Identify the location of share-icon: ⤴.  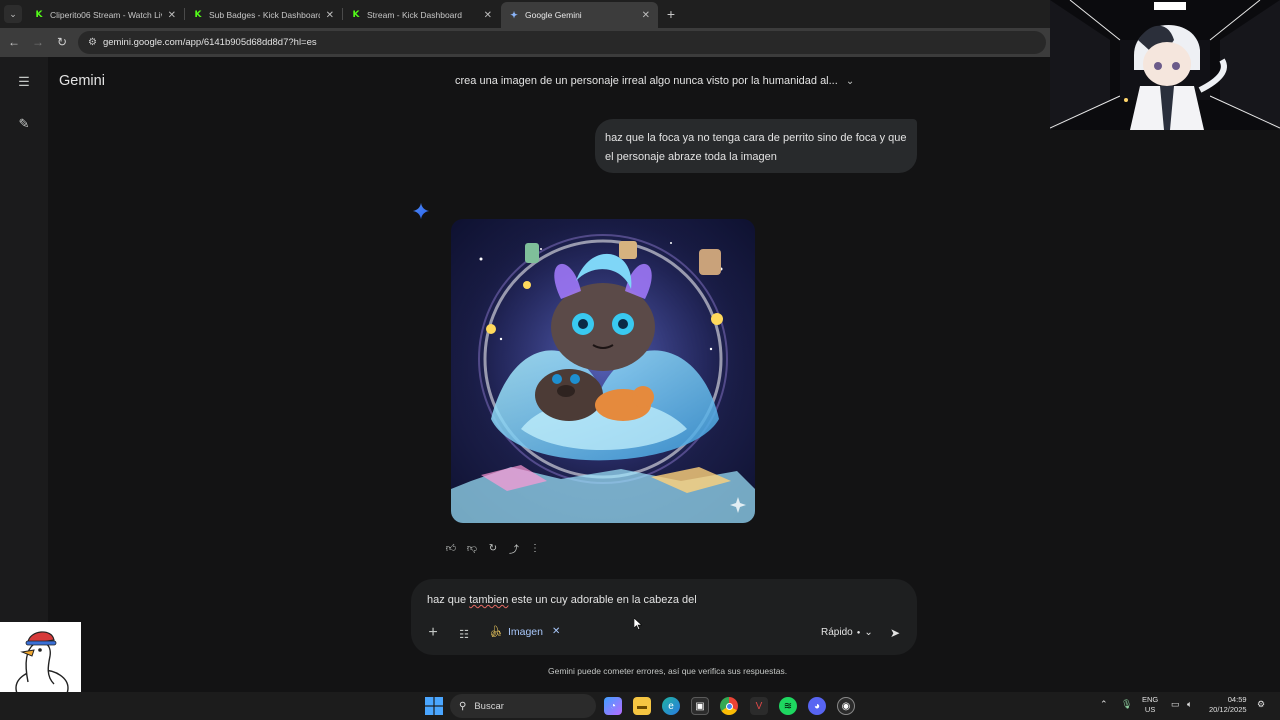
(514, 548).